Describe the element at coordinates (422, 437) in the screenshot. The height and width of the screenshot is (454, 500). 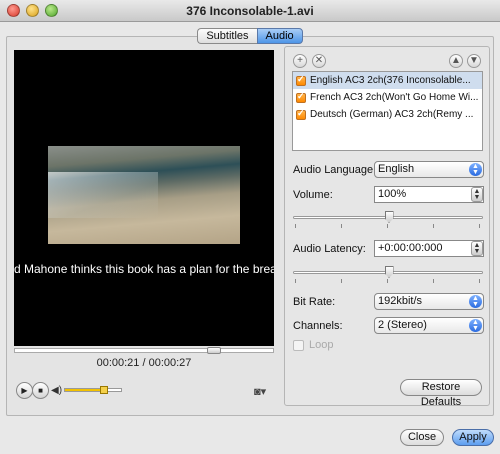
I see `close-button: Close` at that location.